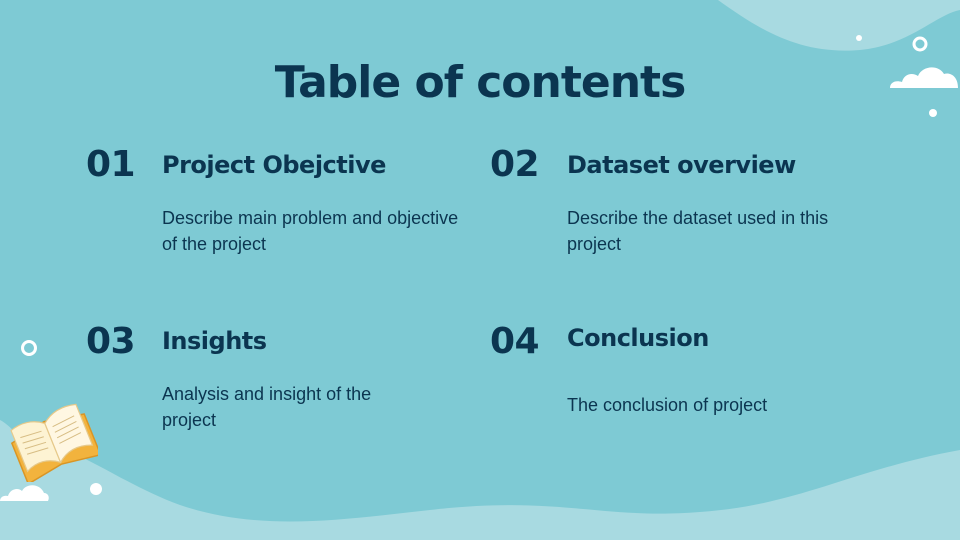  What do you see at coordinates (638, 338) in the screenshot?
I see `item-heading: Conclusion` at bounding box center [638, 338].